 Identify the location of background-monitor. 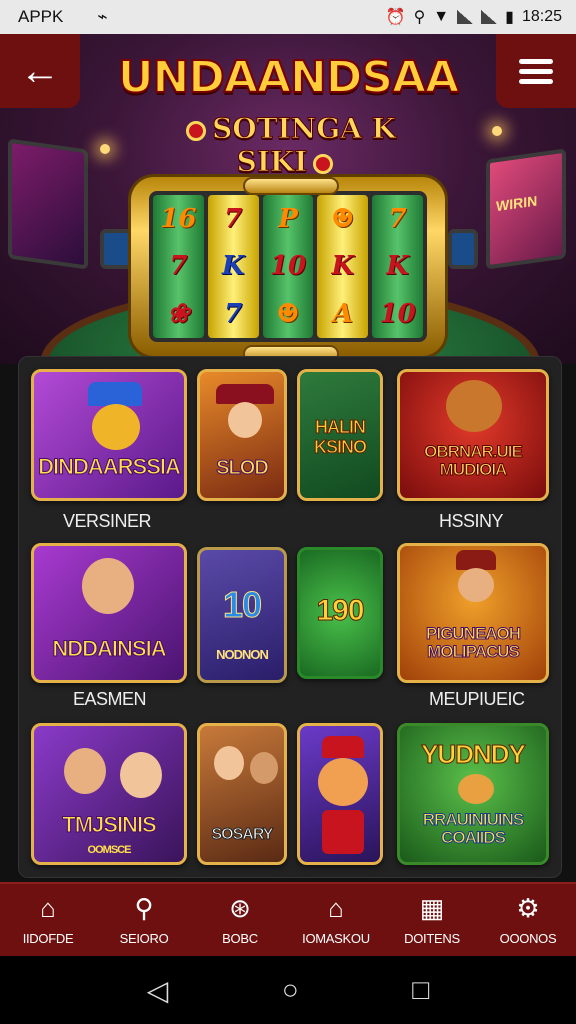
(463, 249).